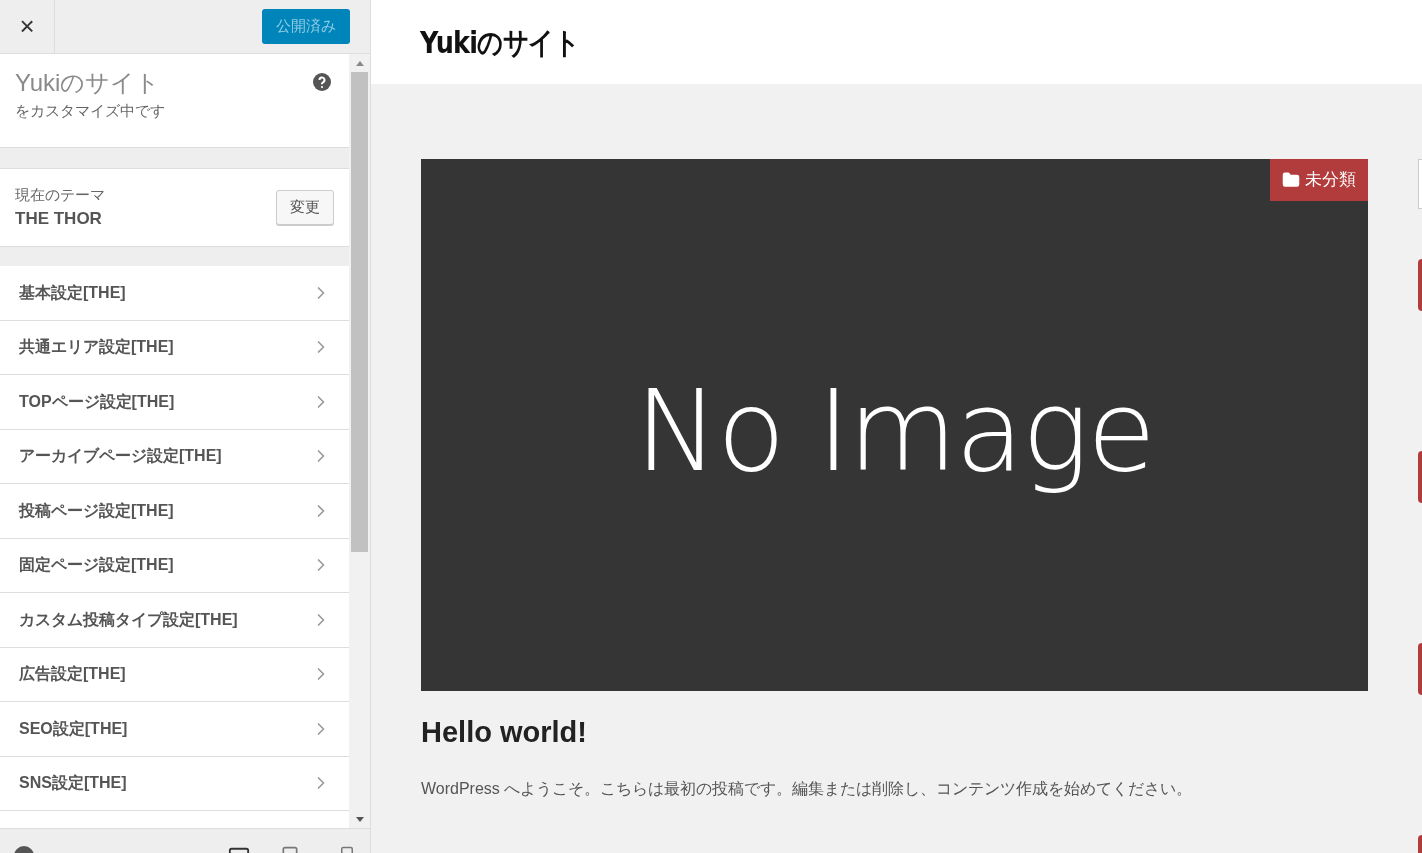  What do you see at coordinates (60, 194) in the screenshot?
I see `theme-label: 現在のテーマ` at bounding box center [60, 194].